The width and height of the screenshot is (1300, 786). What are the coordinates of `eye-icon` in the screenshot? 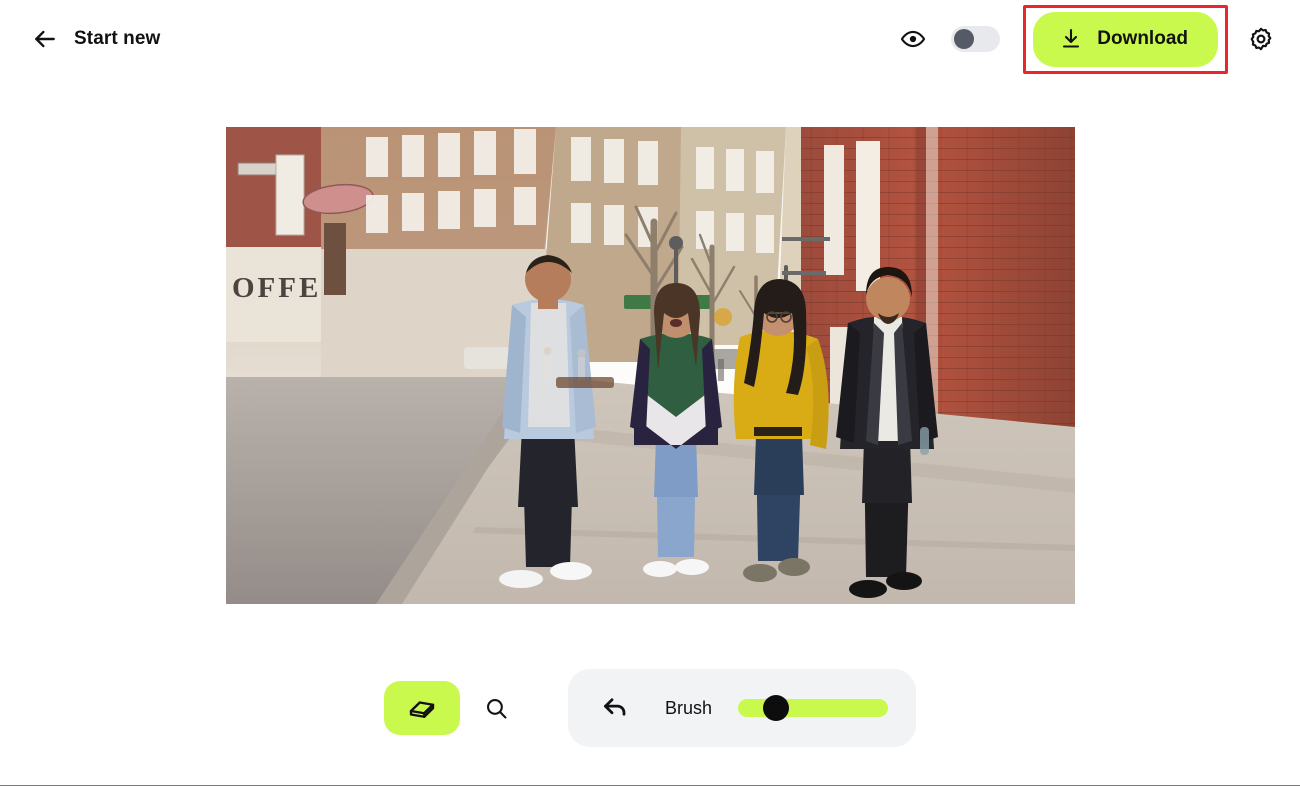 It's located at (913, 39).